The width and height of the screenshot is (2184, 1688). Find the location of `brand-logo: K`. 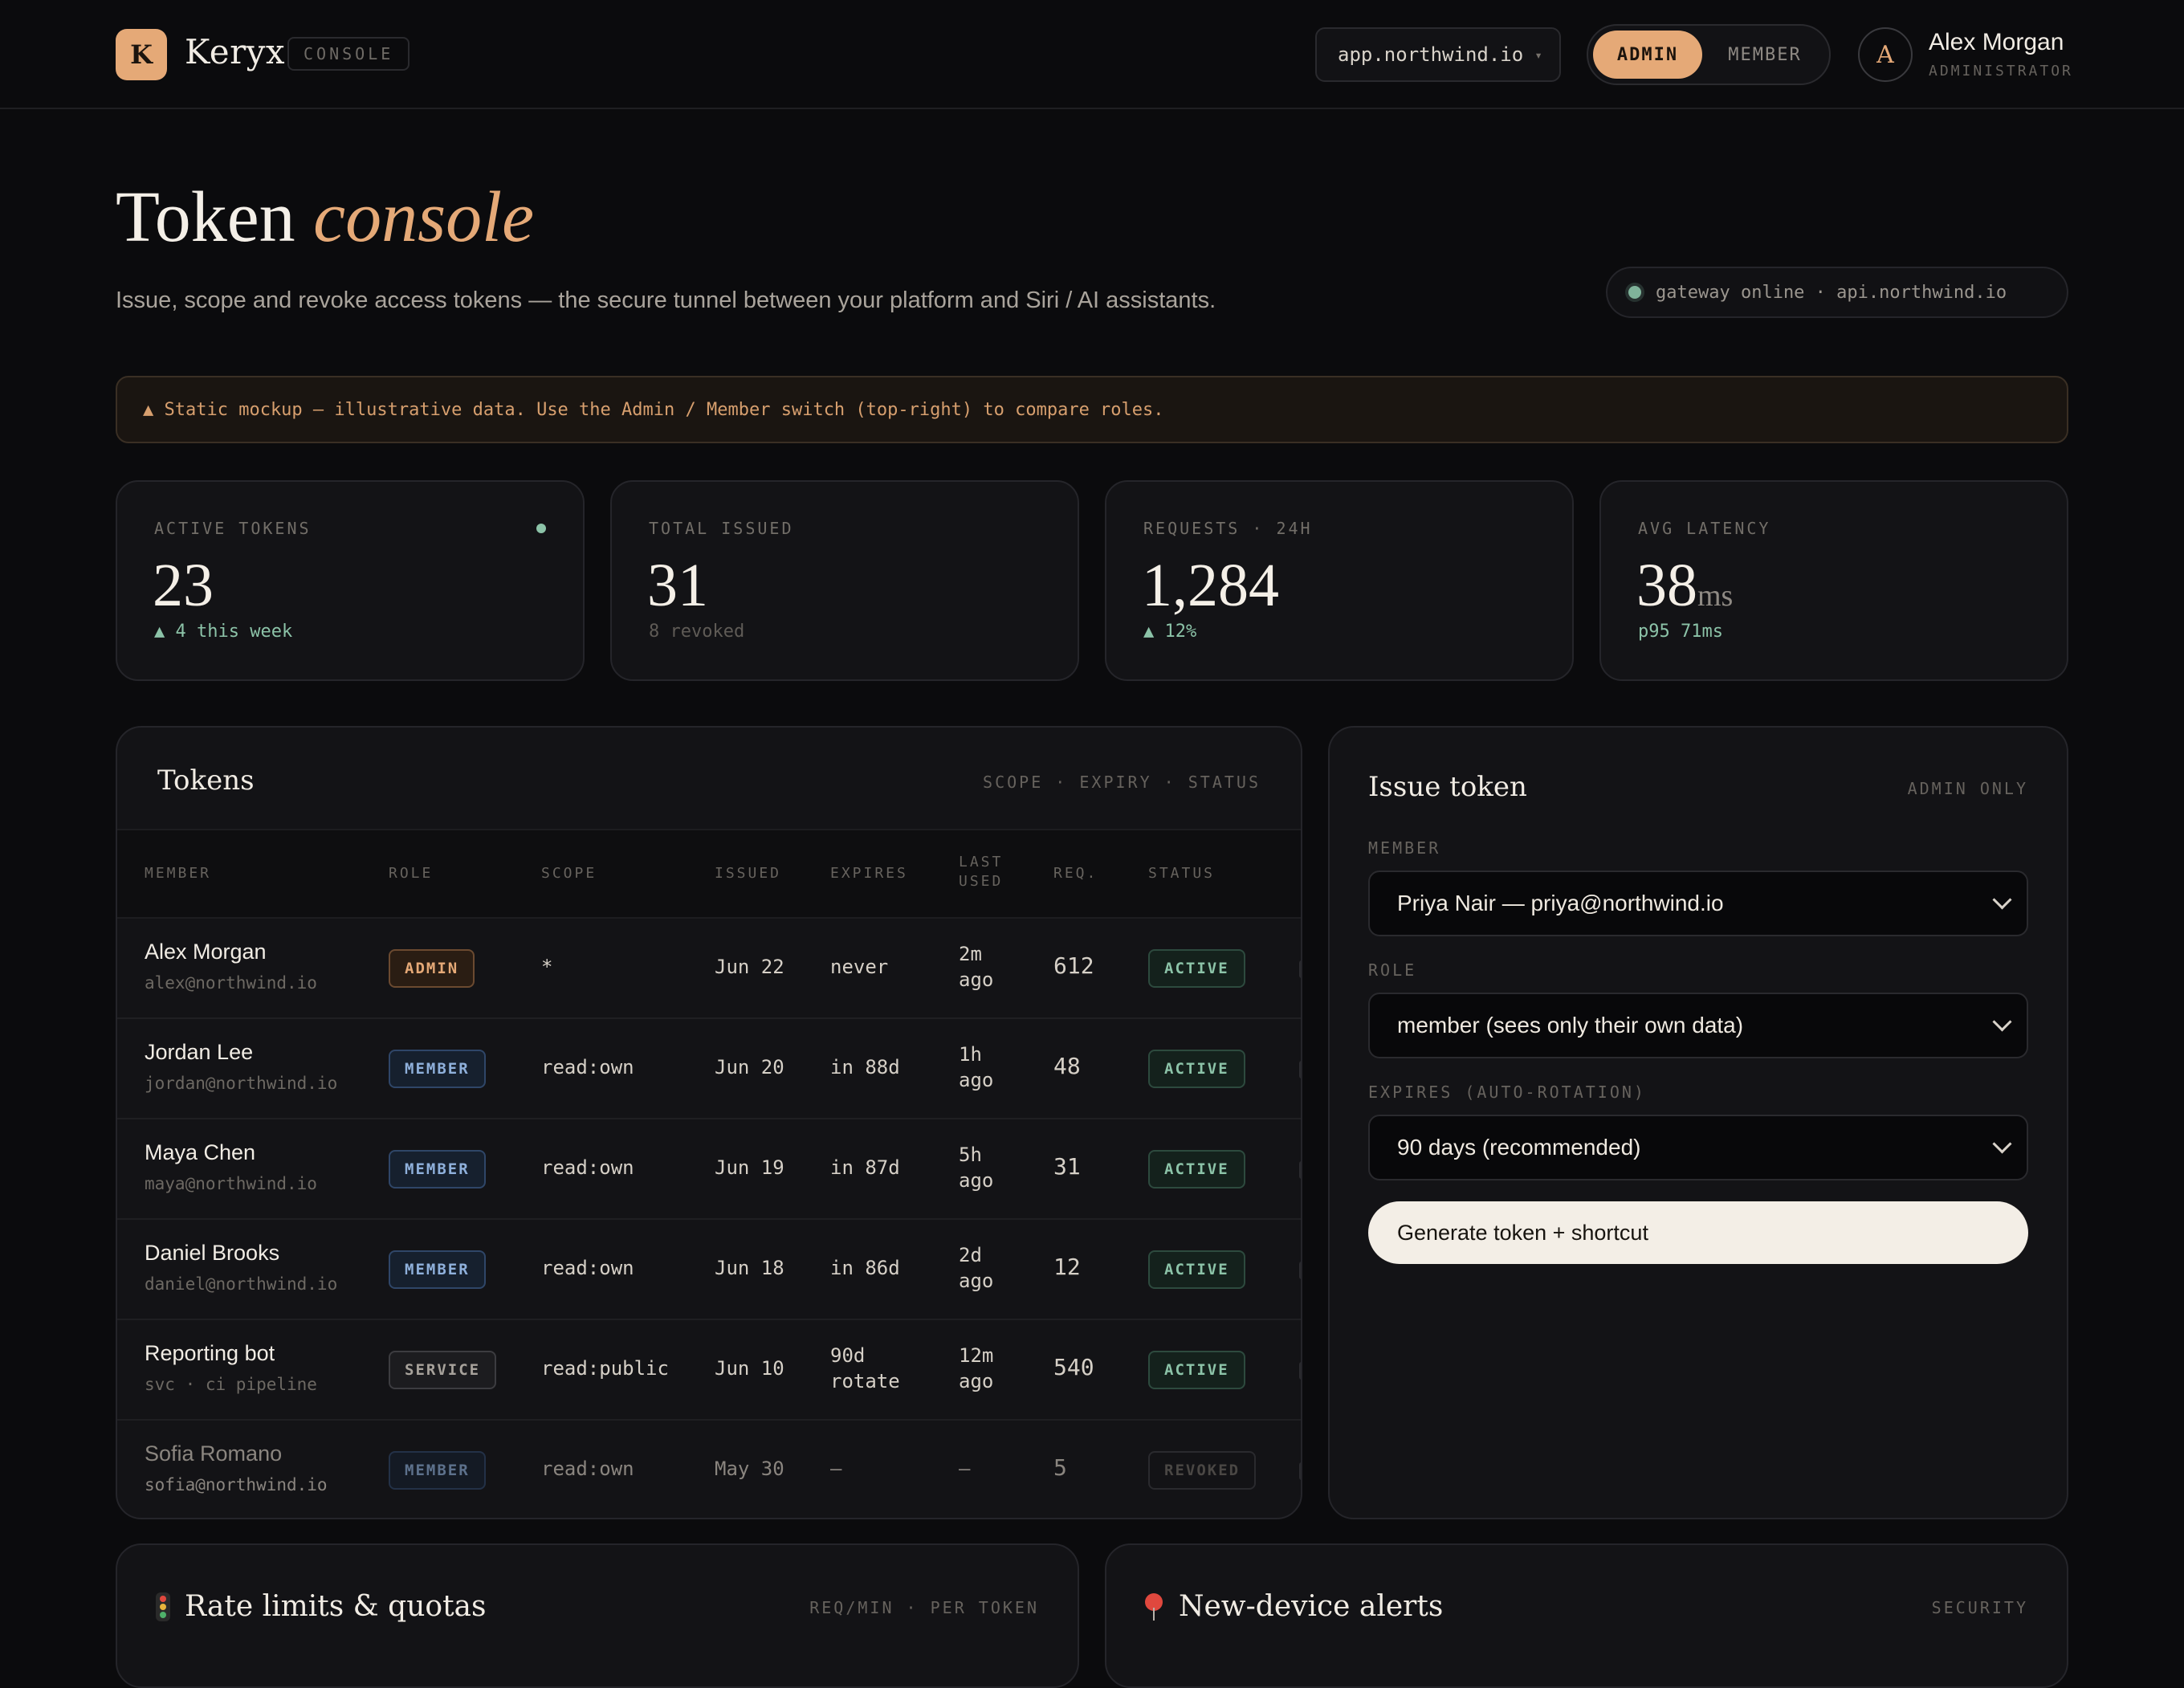

brand-logo: K is located at coordinates (141, 54).